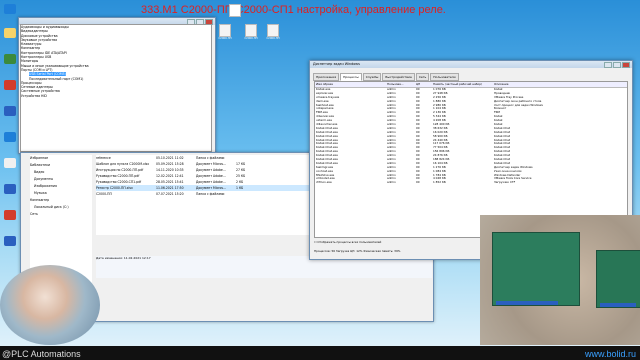 The height and width of the screenshot is (360, 640). I want to click on column-header: Память (частный рабочий набор), so click(462, 84).